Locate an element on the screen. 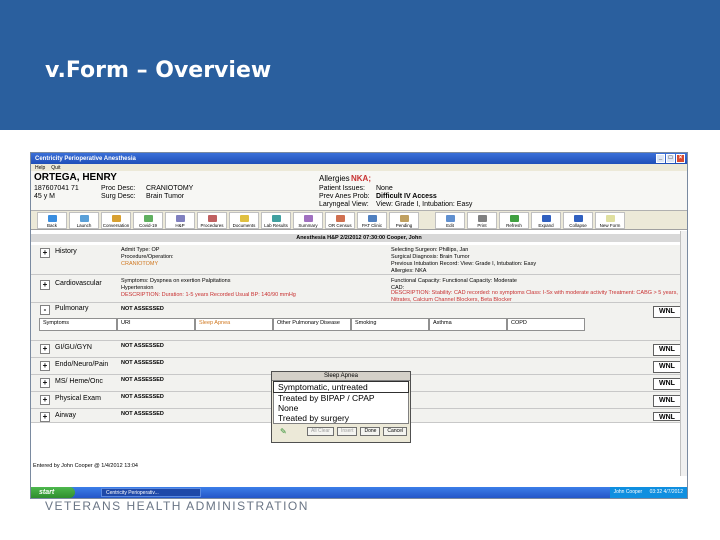 This screenshot has width=720, height=540. prev-anes-value: Difficult IV Access is located at coordinates (406, 196).